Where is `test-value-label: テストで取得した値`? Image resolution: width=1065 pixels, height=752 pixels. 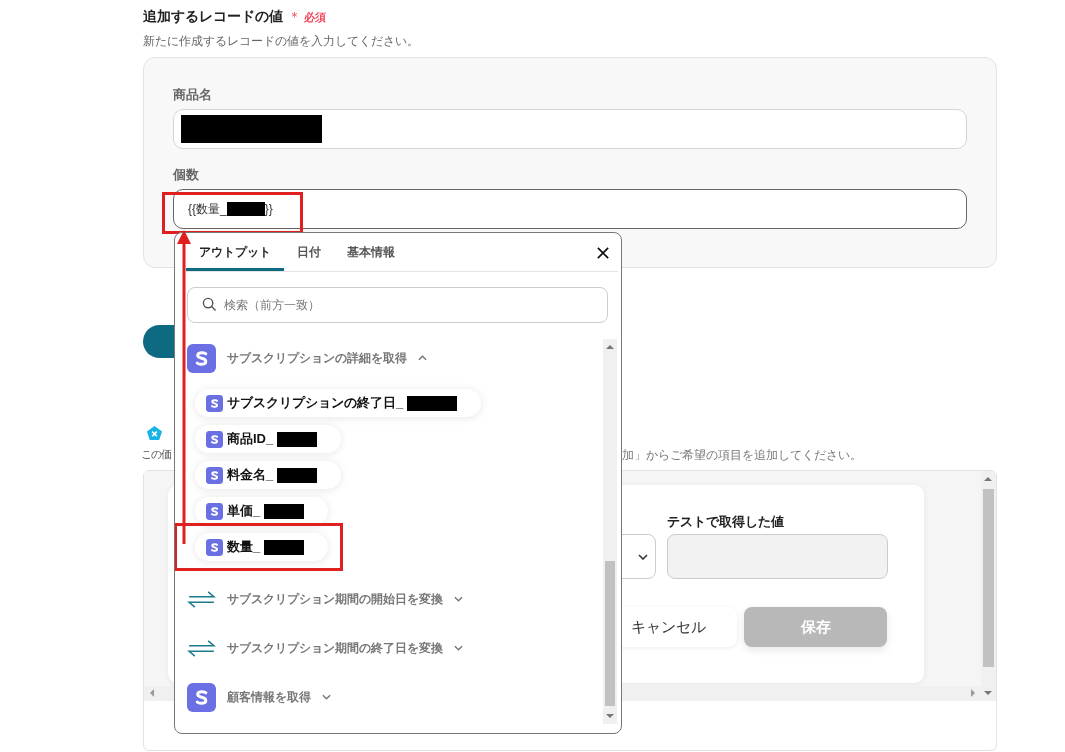 test-value-label: テストで取得した値 is located at coordinates (726, 522).